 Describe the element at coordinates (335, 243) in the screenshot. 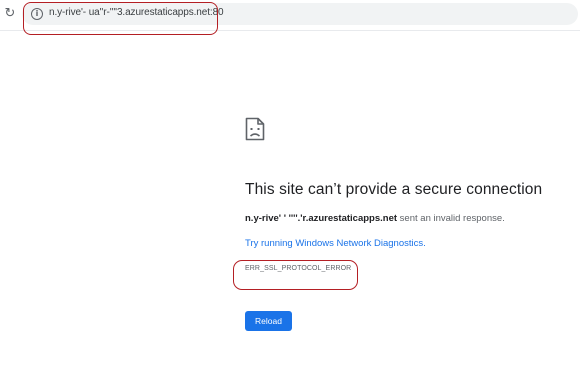

I see `network-diagnostics-link: Try running Windows Network Diagnostics.` at that location.